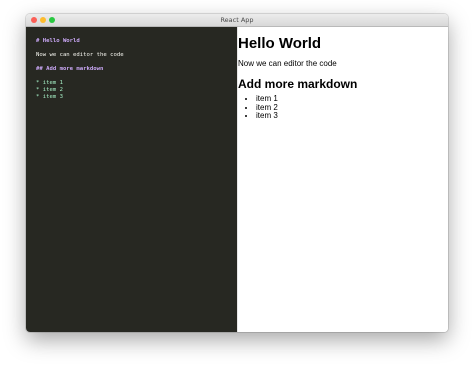 Image resolution: width=474 pixels, height=370 pixels. What do you see at coordinates (49, 97) in the screenshot?
I see `editor-line-list-item: * item 3` at bounding box center [49, 97].